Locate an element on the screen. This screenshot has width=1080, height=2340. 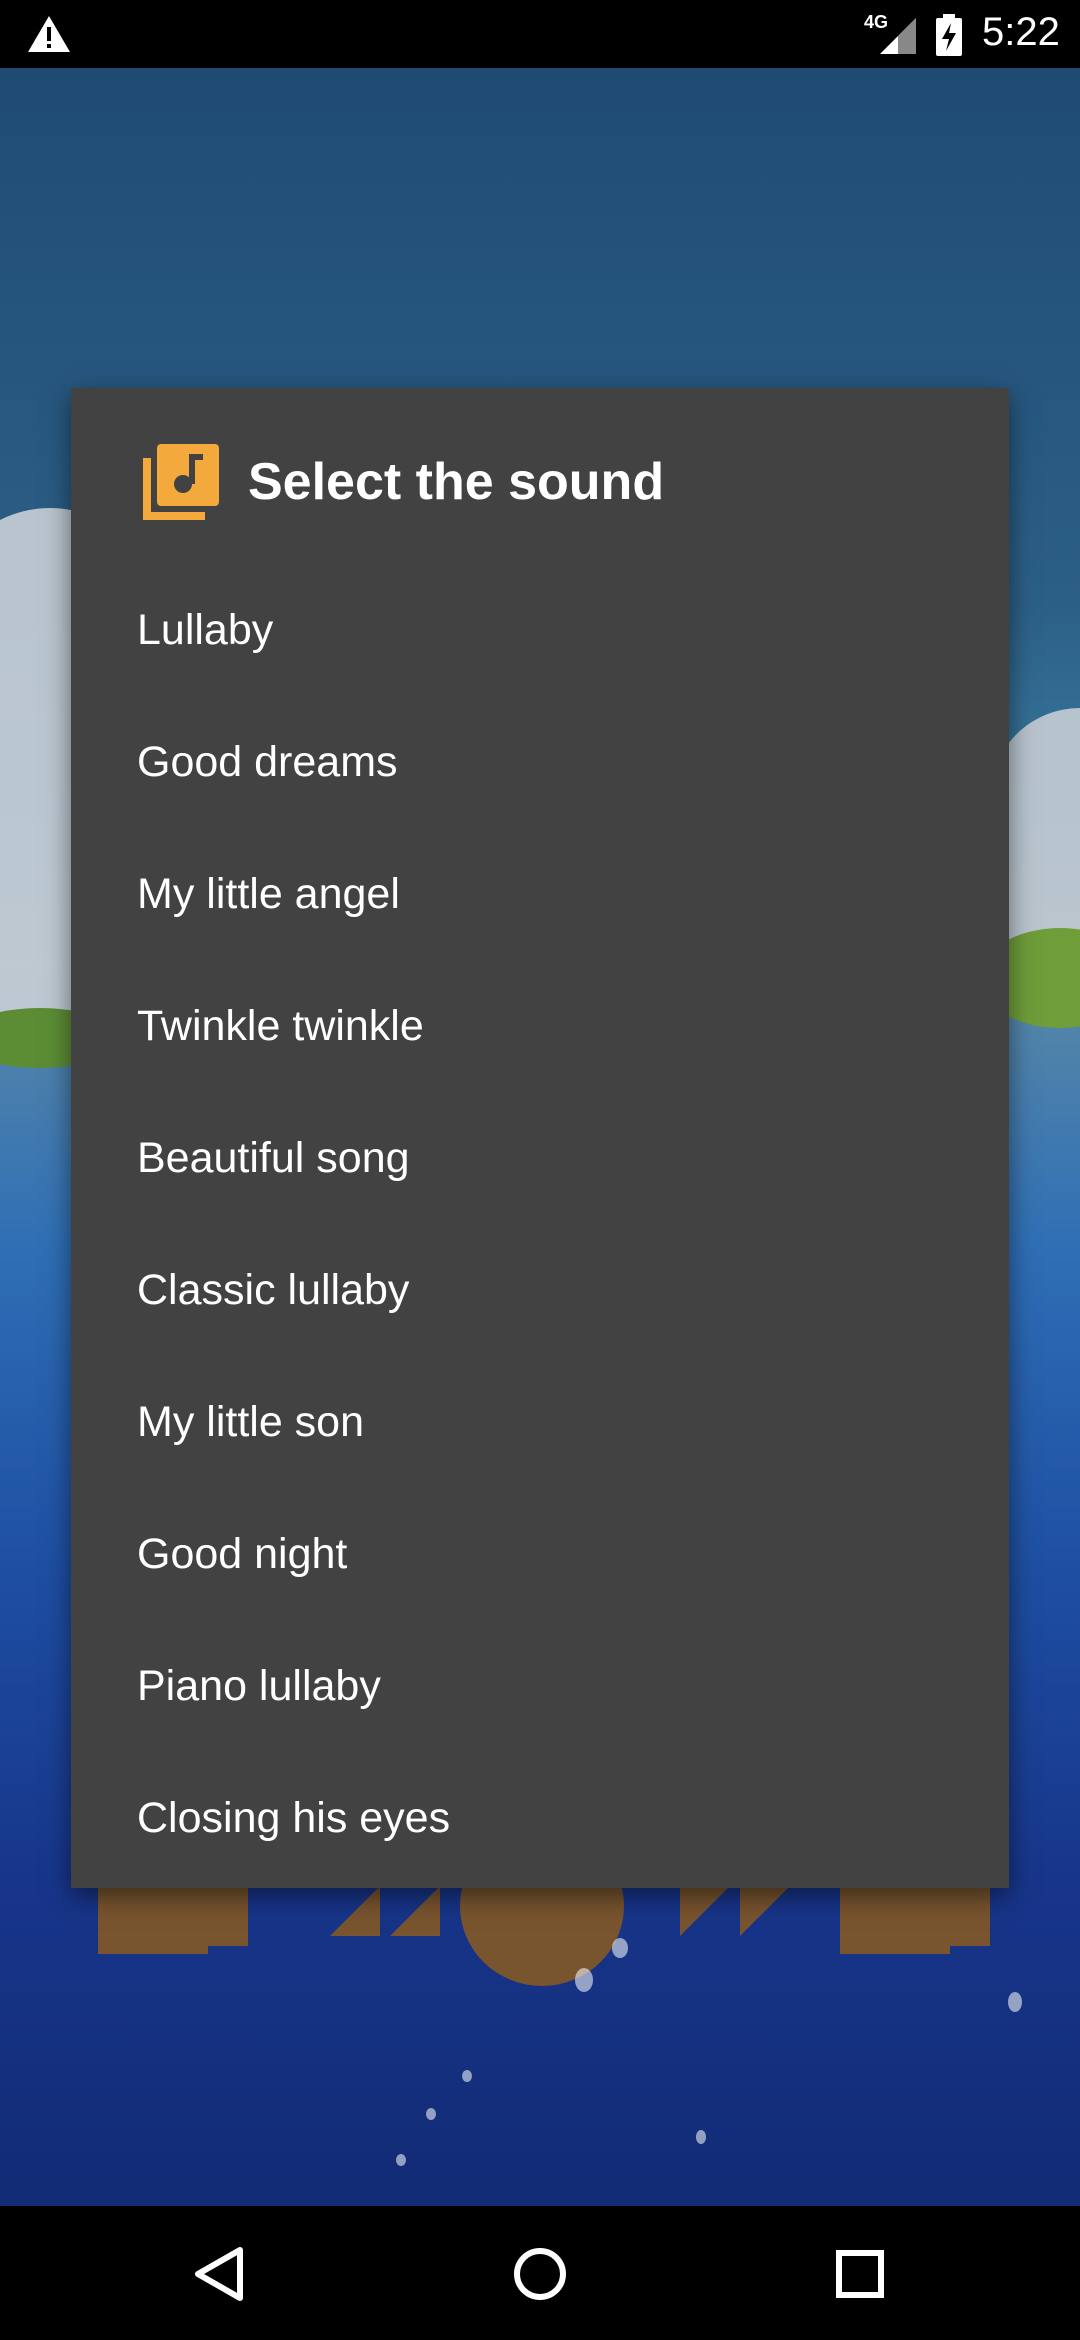
warning-icon is located at coordinates (49, 34).